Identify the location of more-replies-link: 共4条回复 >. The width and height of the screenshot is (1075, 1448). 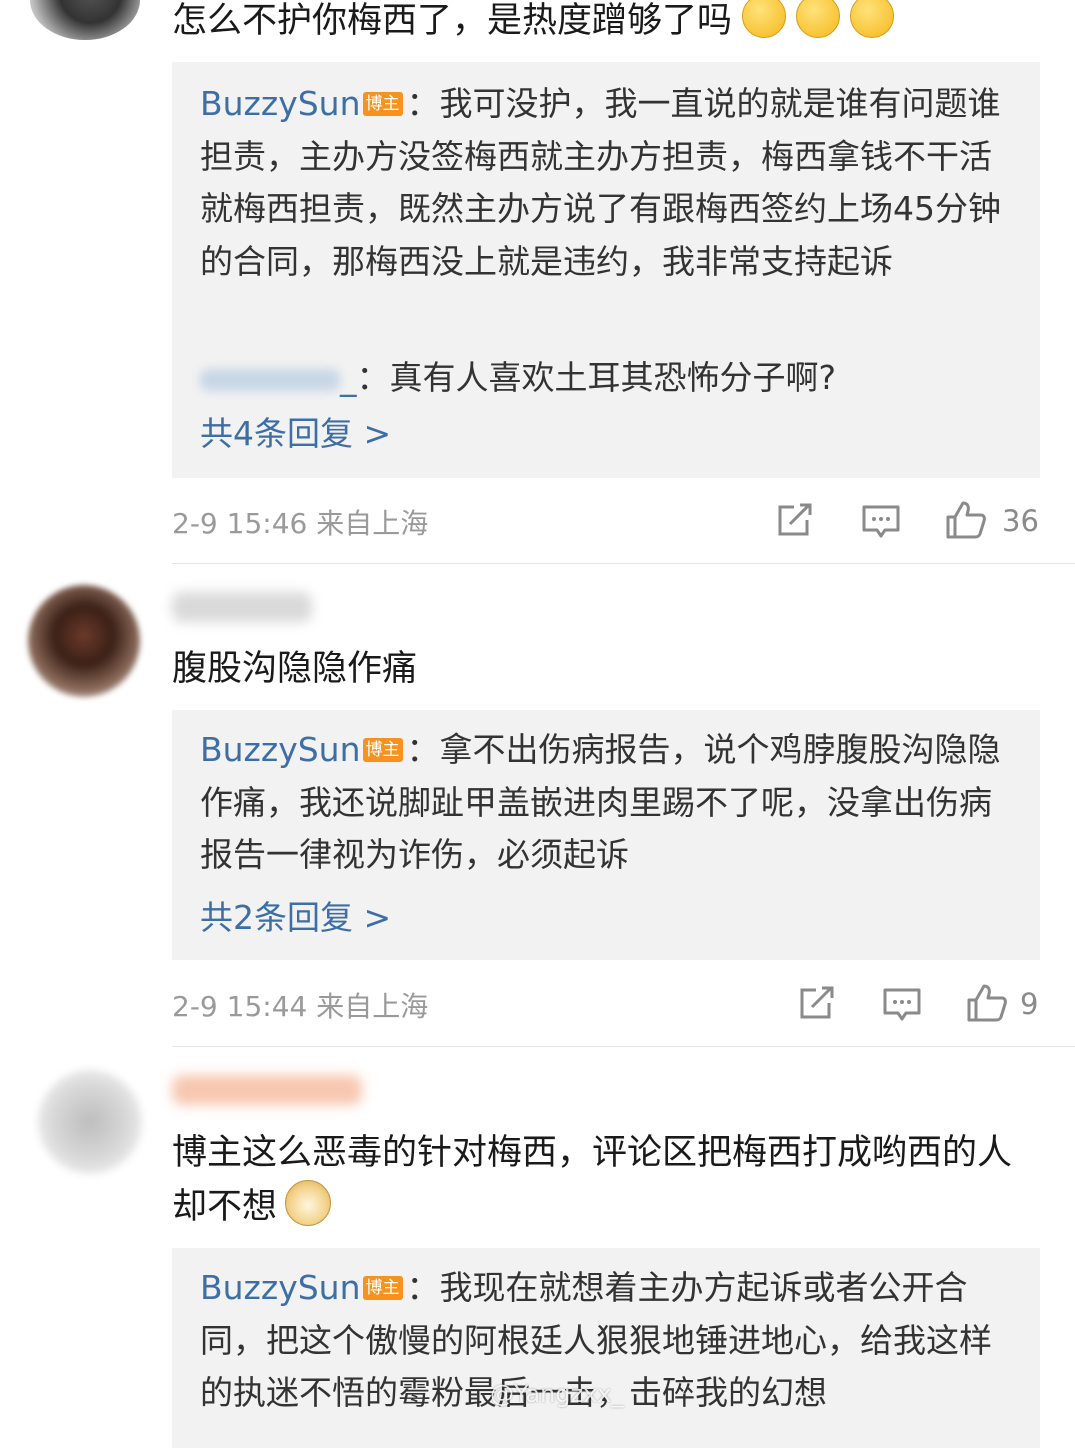
(295, 434).